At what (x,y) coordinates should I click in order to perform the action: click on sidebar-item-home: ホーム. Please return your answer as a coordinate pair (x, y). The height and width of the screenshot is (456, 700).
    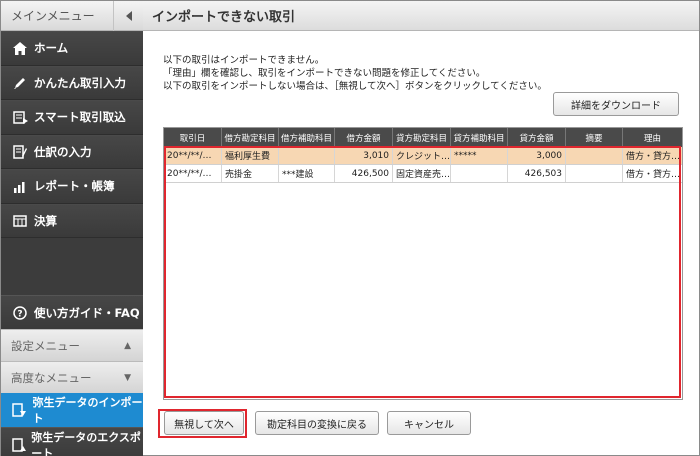
    Looking at the image, I should click on (72, 48).